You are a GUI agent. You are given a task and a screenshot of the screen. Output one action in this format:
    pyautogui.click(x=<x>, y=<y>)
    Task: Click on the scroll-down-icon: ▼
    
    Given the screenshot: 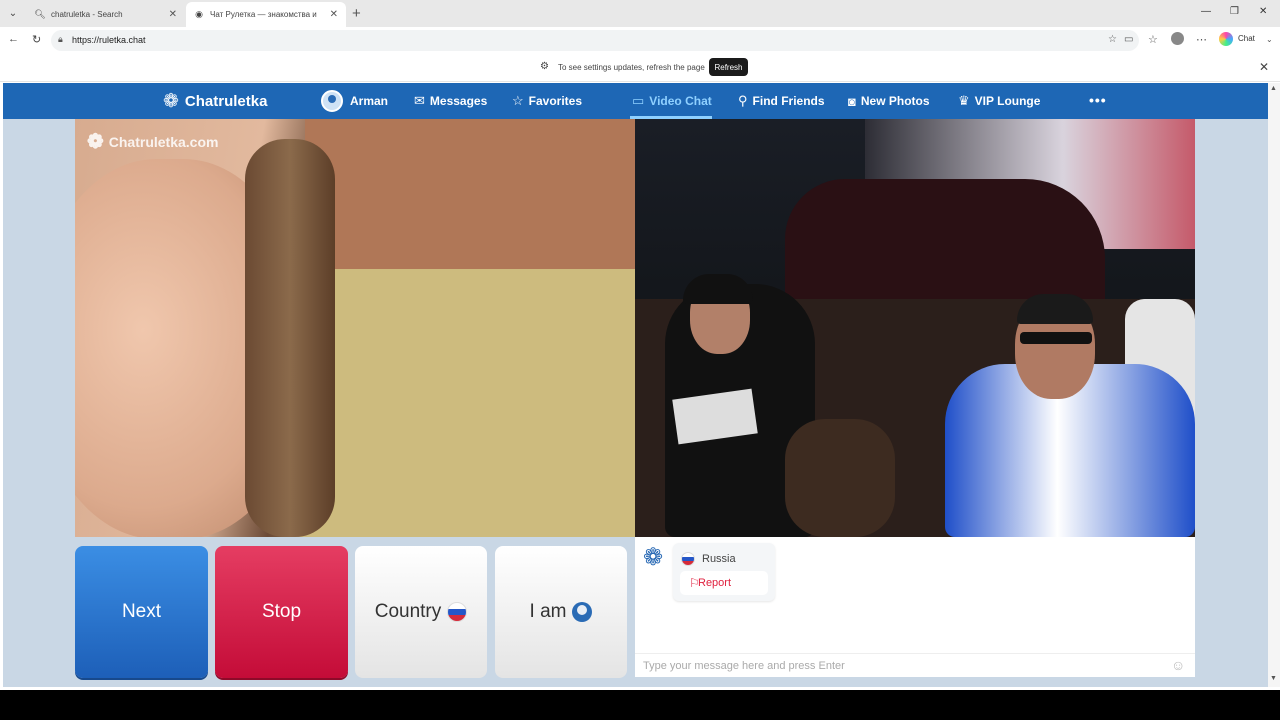 What is the action you would take?
    pyautogui.click(x=1273, y=678)
    